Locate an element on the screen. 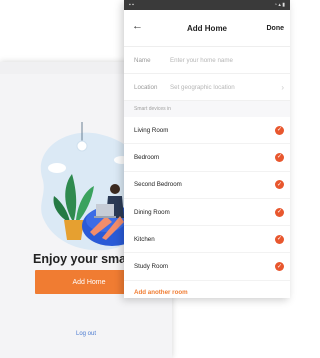 This screenshot has height=358, width=320. add-another-room-link: Add another room is located at coordinates (207, 289).